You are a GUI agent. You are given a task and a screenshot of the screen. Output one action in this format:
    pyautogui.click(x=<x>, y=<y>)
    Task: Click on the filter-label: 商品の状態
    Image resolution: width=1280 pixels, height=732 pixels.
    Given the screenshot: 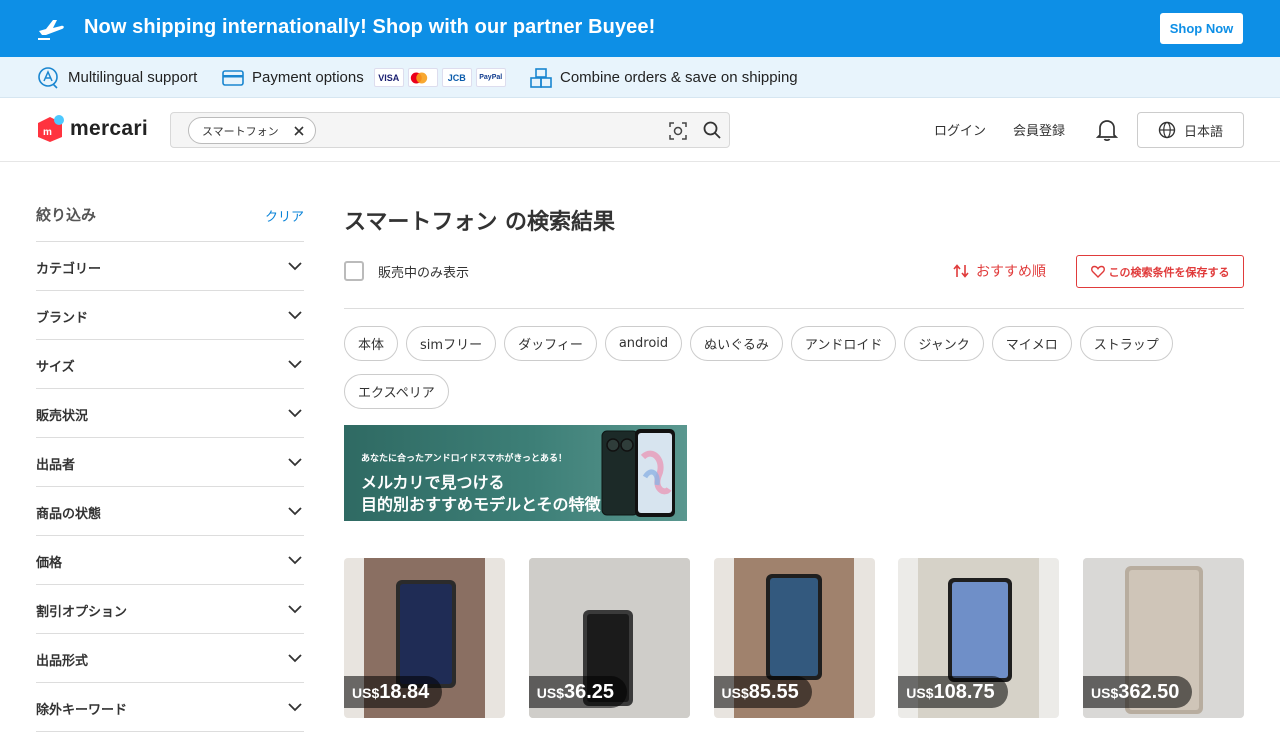 What is the action you would take?
    pyautogui.click(x=69, y=514)
    